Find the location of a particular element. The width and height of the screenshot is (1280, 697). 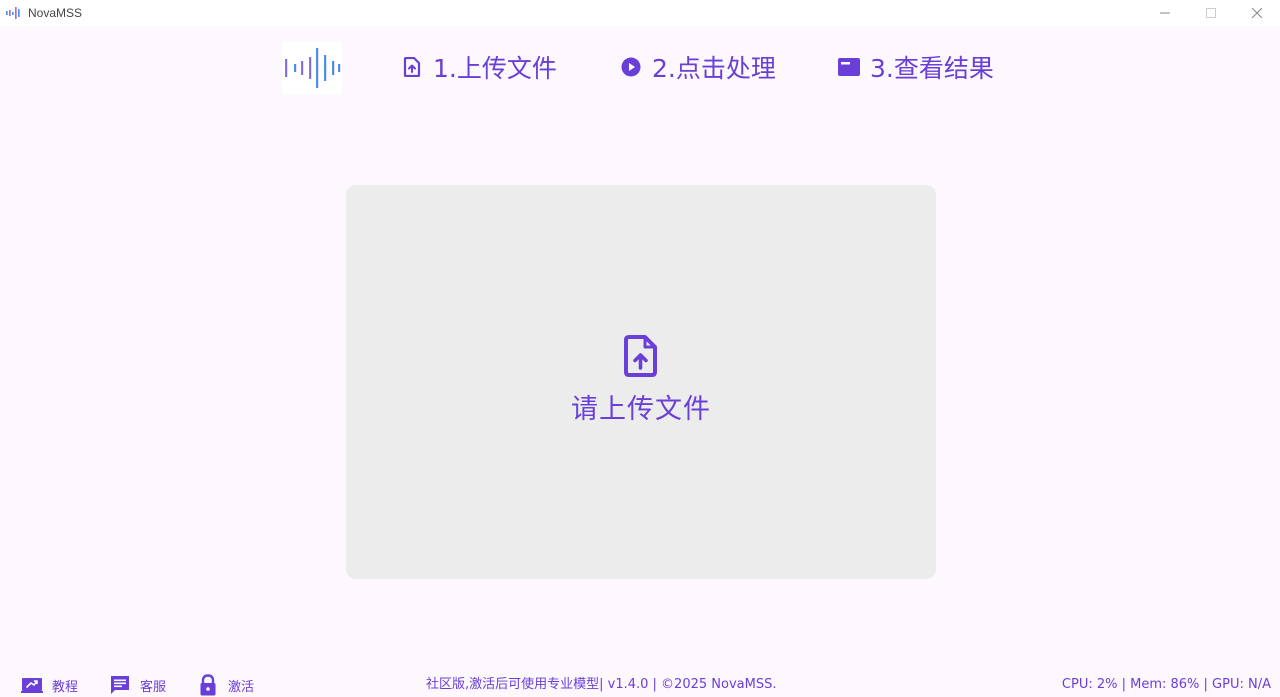

close-button is located at coordinates (1257, 13).